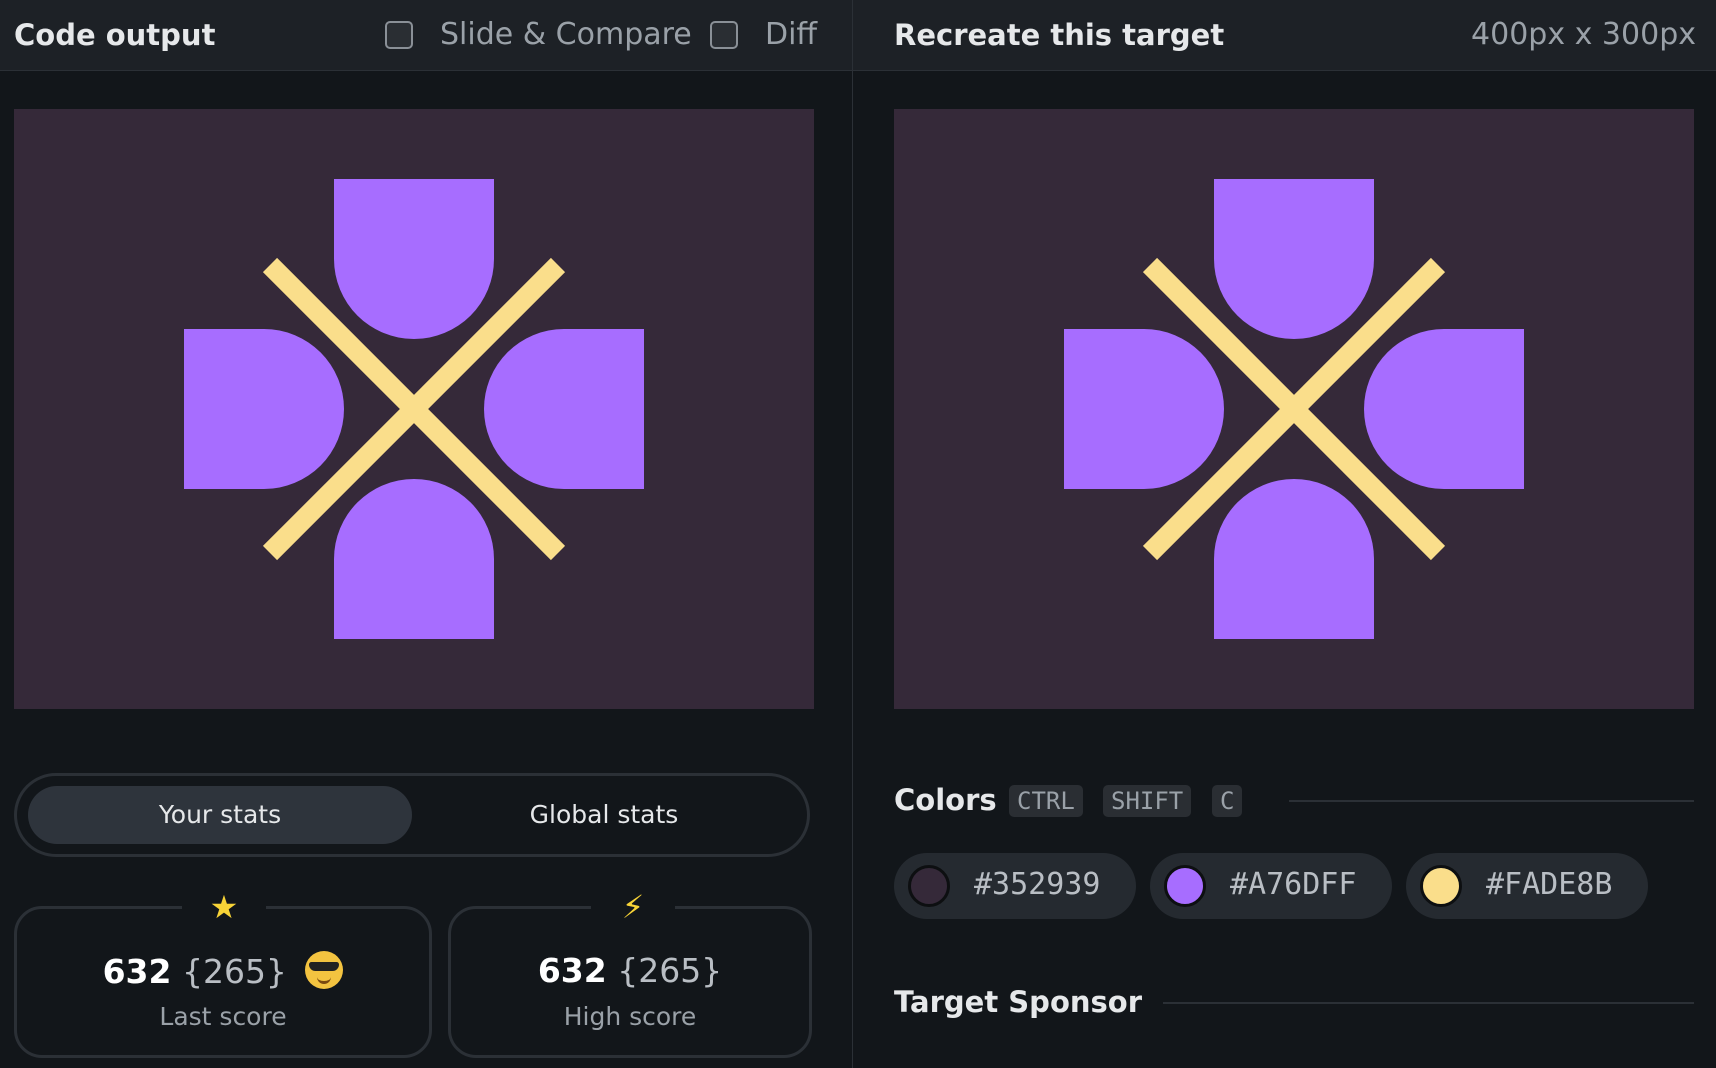  What do you see at coordinates (633, 907) in the screenshot?
I see `lightning-icon: ⚡` at bounding box center [633, 907].